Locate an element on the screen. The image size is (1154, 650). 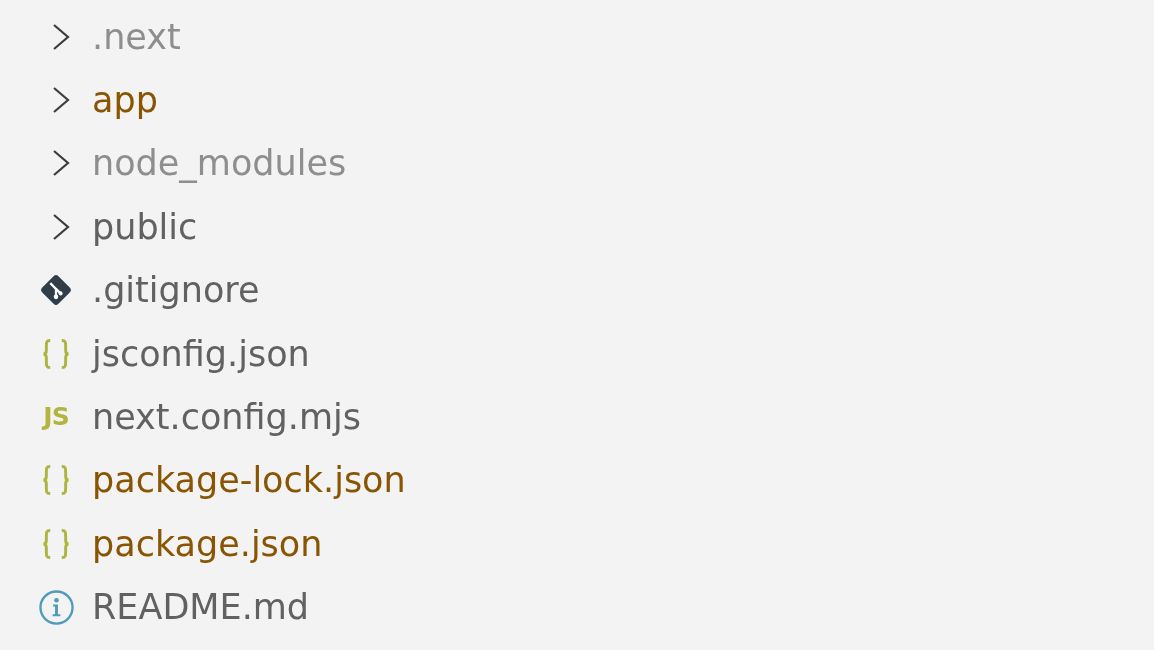
folder-name: app is located at coordinates (125, 100).